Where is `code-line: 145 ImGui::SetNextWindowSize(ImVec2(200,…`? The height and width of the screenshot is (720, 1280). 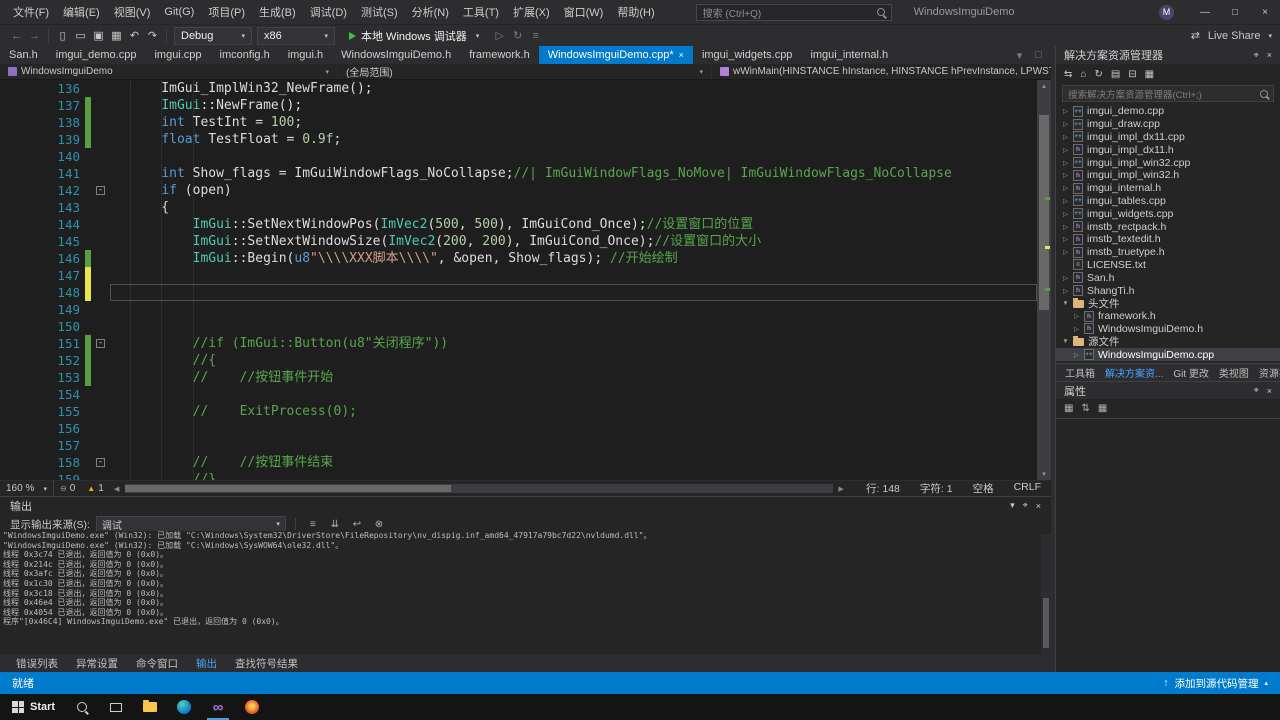
code-line: 145 ImGui::SetNextWindowSize(ImVec2(200,… is located at coordinates (518, 241).